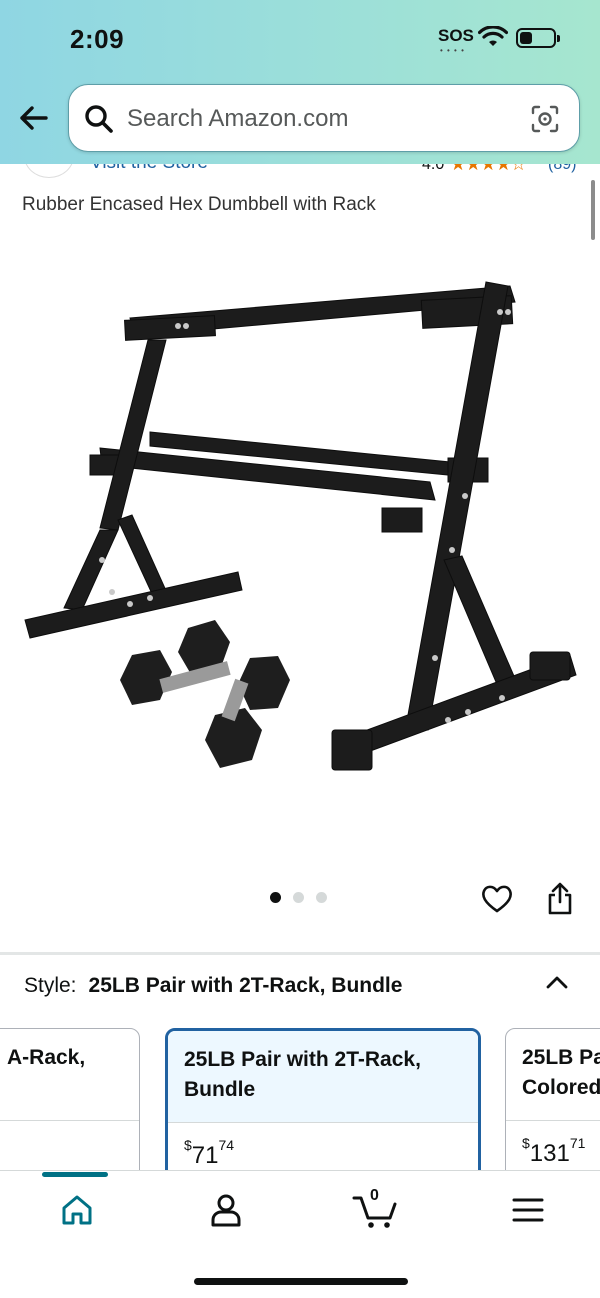 Image resolution: width=600 pixels, height=1298 pixels. I want to click on back-arrow-icon, so click(34, 118).